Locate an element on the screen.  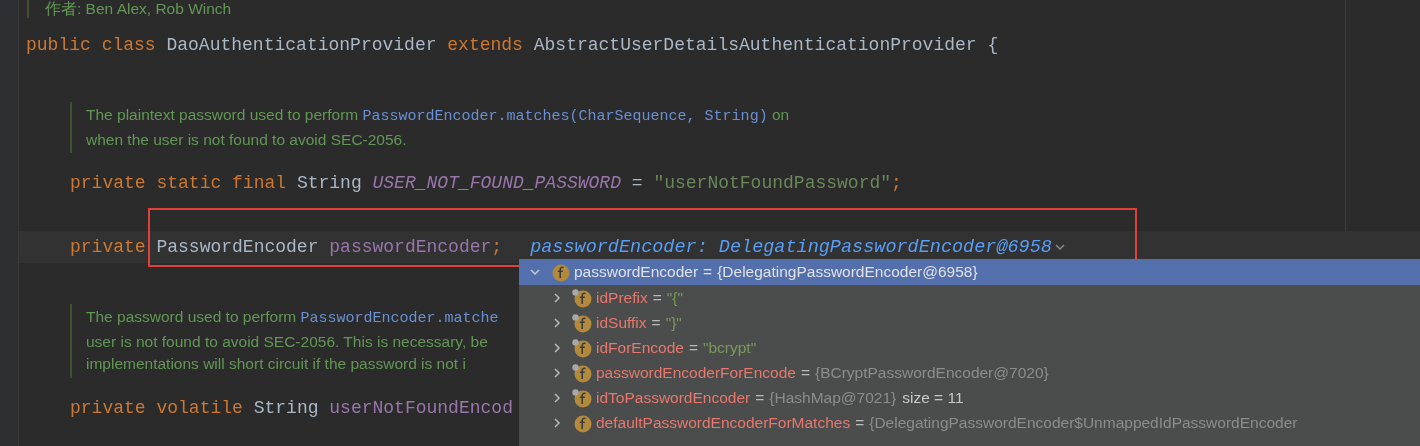
variable-row: idForEncode = "bcrypt" is located at coordinates (969, 347).